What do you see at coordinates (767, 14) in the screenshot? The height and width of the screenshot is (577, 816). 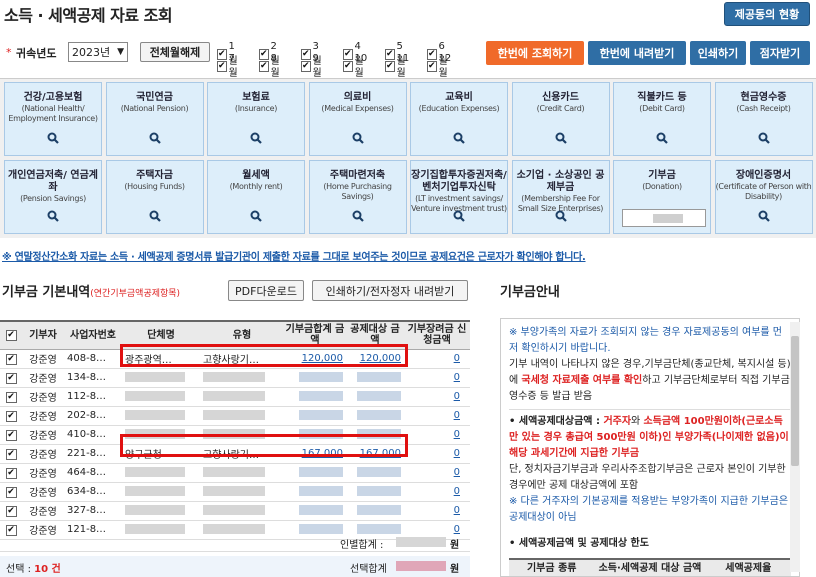 I see `consent-history-button: 제공동의 현황` at bounding box center [767, 14].